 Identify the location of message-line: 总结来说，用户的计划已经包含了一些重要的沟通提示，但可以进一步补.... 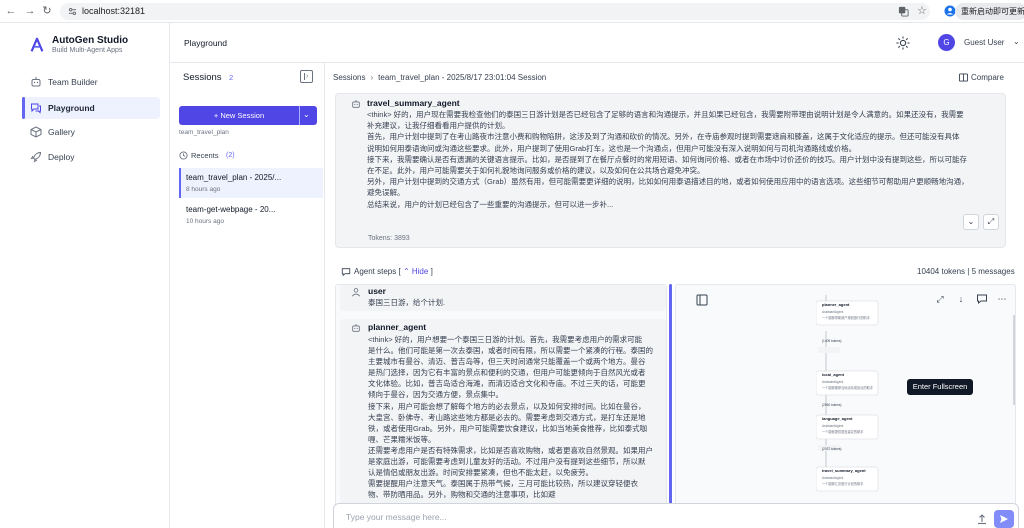
(490, 204).